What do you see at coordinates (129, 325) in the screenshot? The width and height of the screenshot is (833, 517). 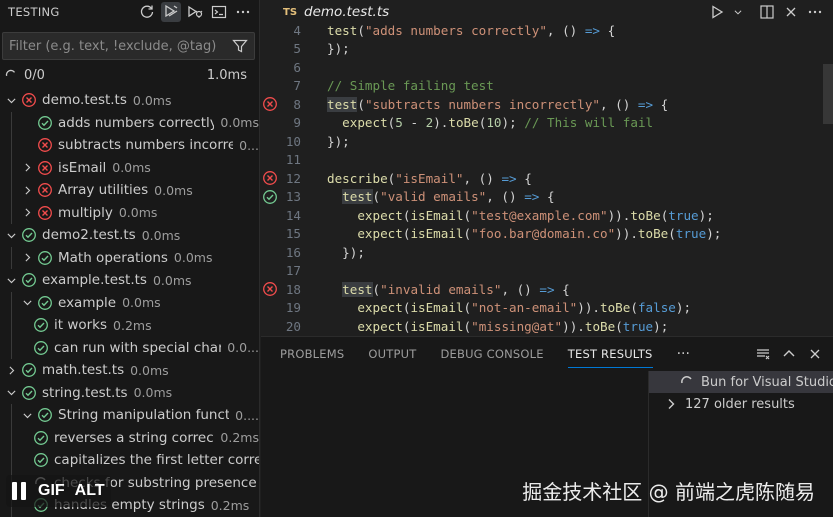 I see `test-tree-item: it works 0.2ms` at bounding box center [129, 325].